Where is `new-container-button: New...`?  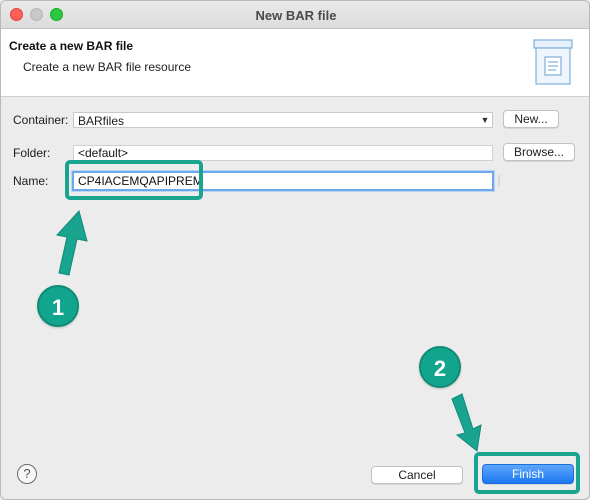
new-container-button: New... is located at coordinates (531, 119).